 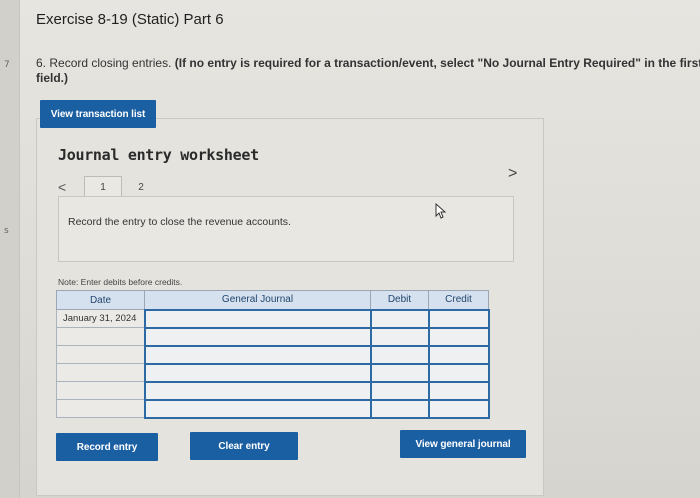 I want to click on table-row: January 31, 2024, so click(x=273, y=318).